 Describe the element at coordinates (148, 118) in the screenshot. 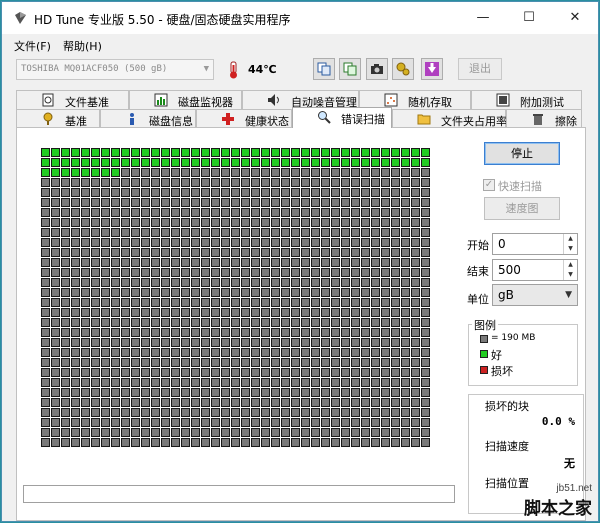

I see `tab-disk-info: 磁盘信息` at that location.